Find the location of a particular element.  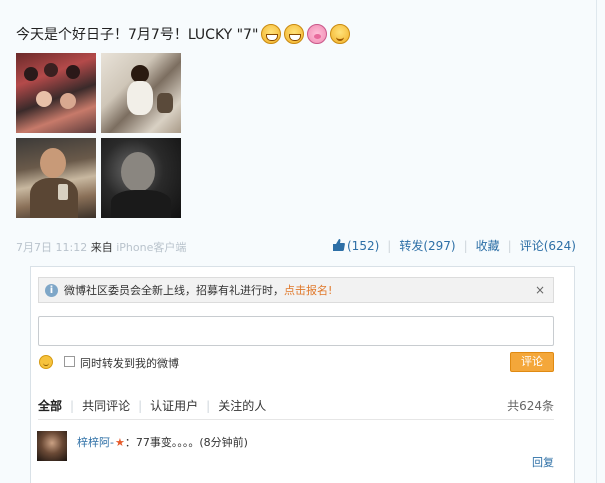

post-text: 今天是个好日子！7月7号！LUCKY "7" is located at coordinates (137, 35).